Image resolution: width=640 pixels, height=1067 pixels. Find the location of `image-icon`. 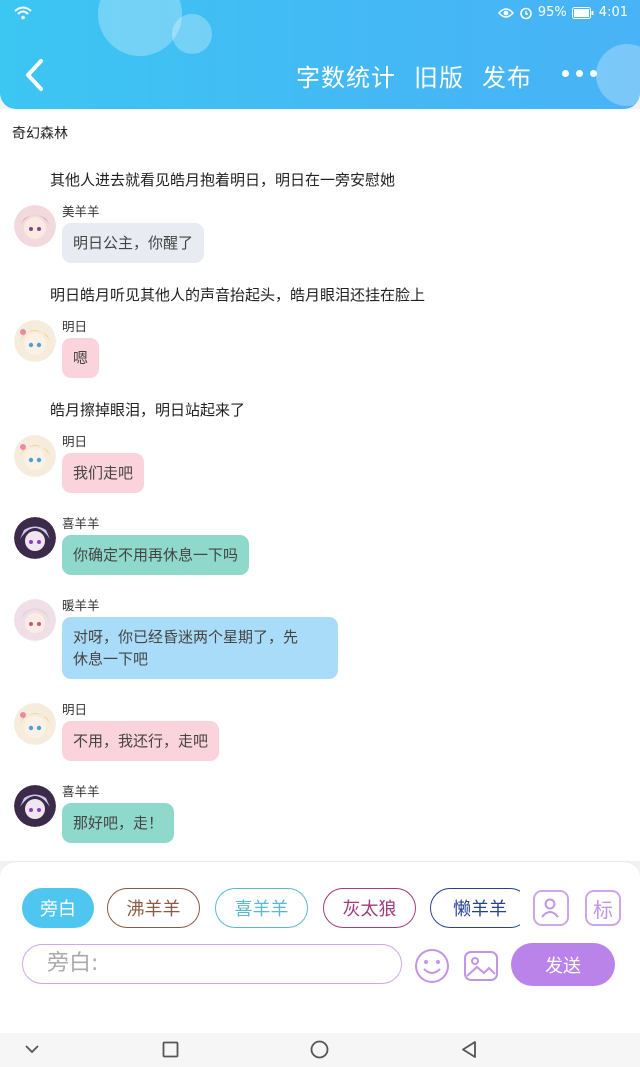

image-icon is located at coordinates (481, 966).